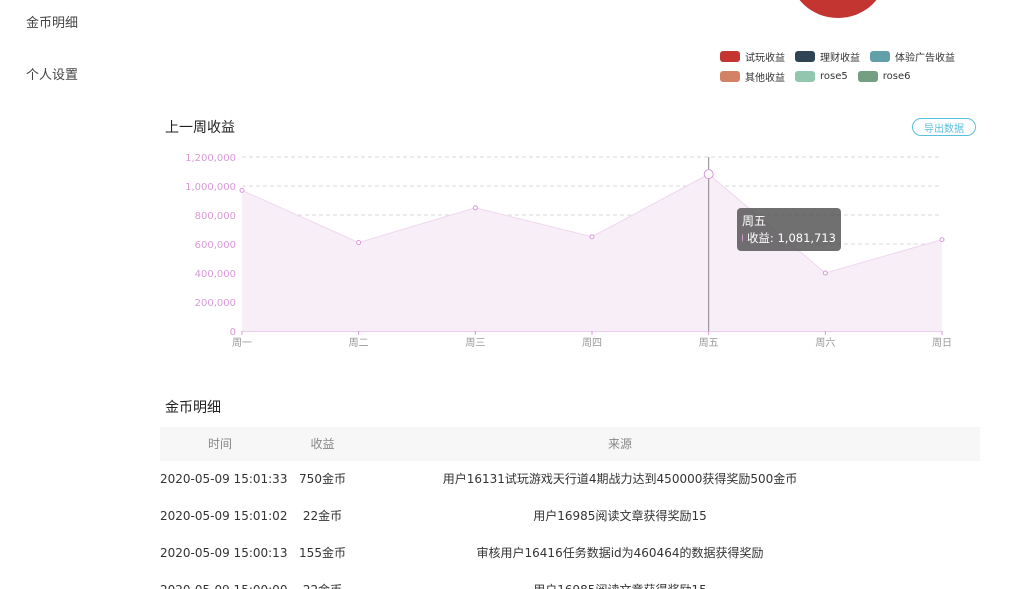 The image size is (1024, 589). I want to click on header-amount: 收益, so click(322, 444).